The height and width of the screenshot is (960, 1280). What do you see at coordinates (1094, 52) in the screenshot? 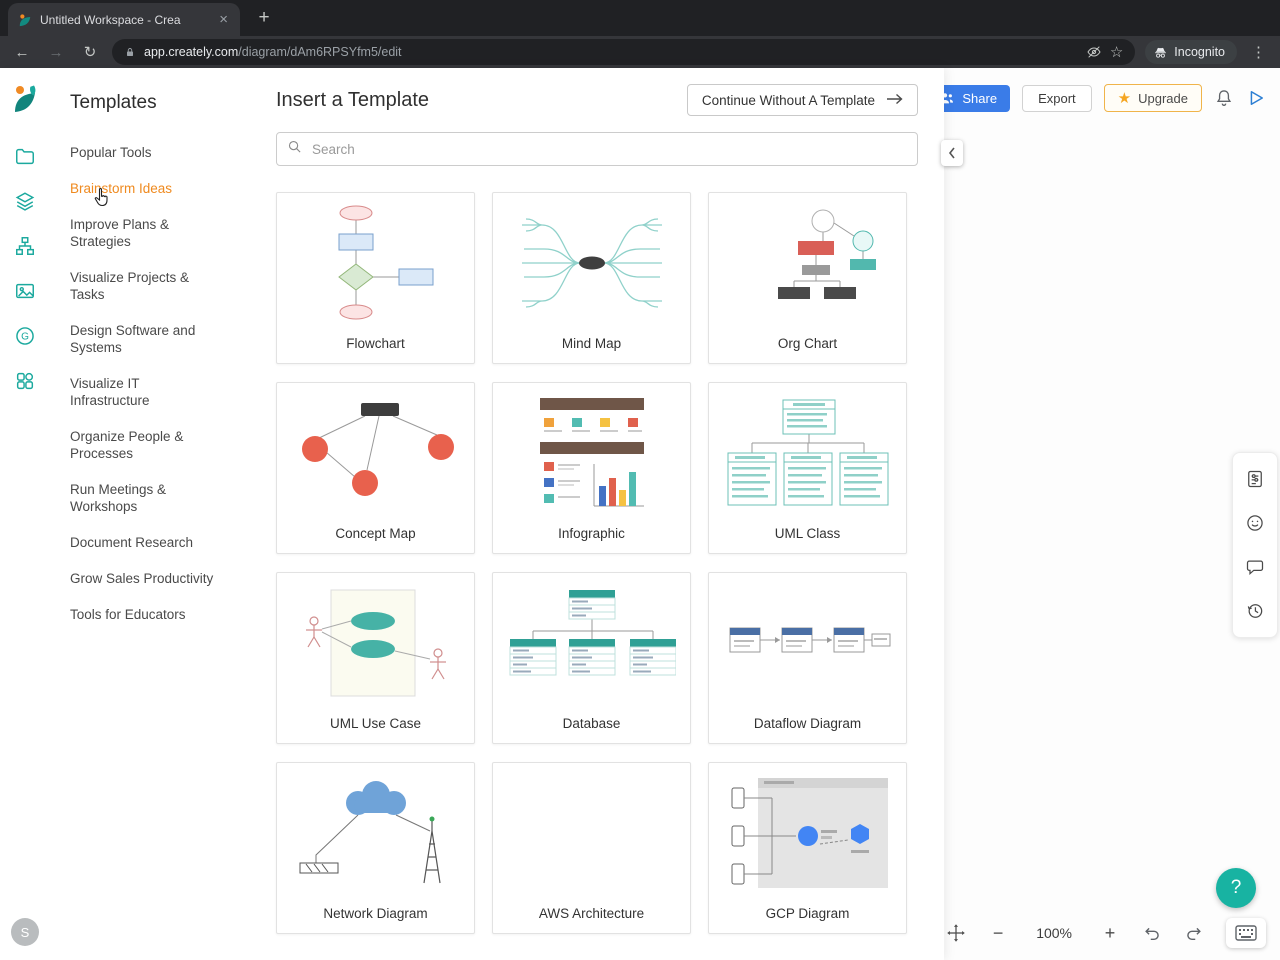
I see `eye-off-icon` at bounding box center [1094, 52].